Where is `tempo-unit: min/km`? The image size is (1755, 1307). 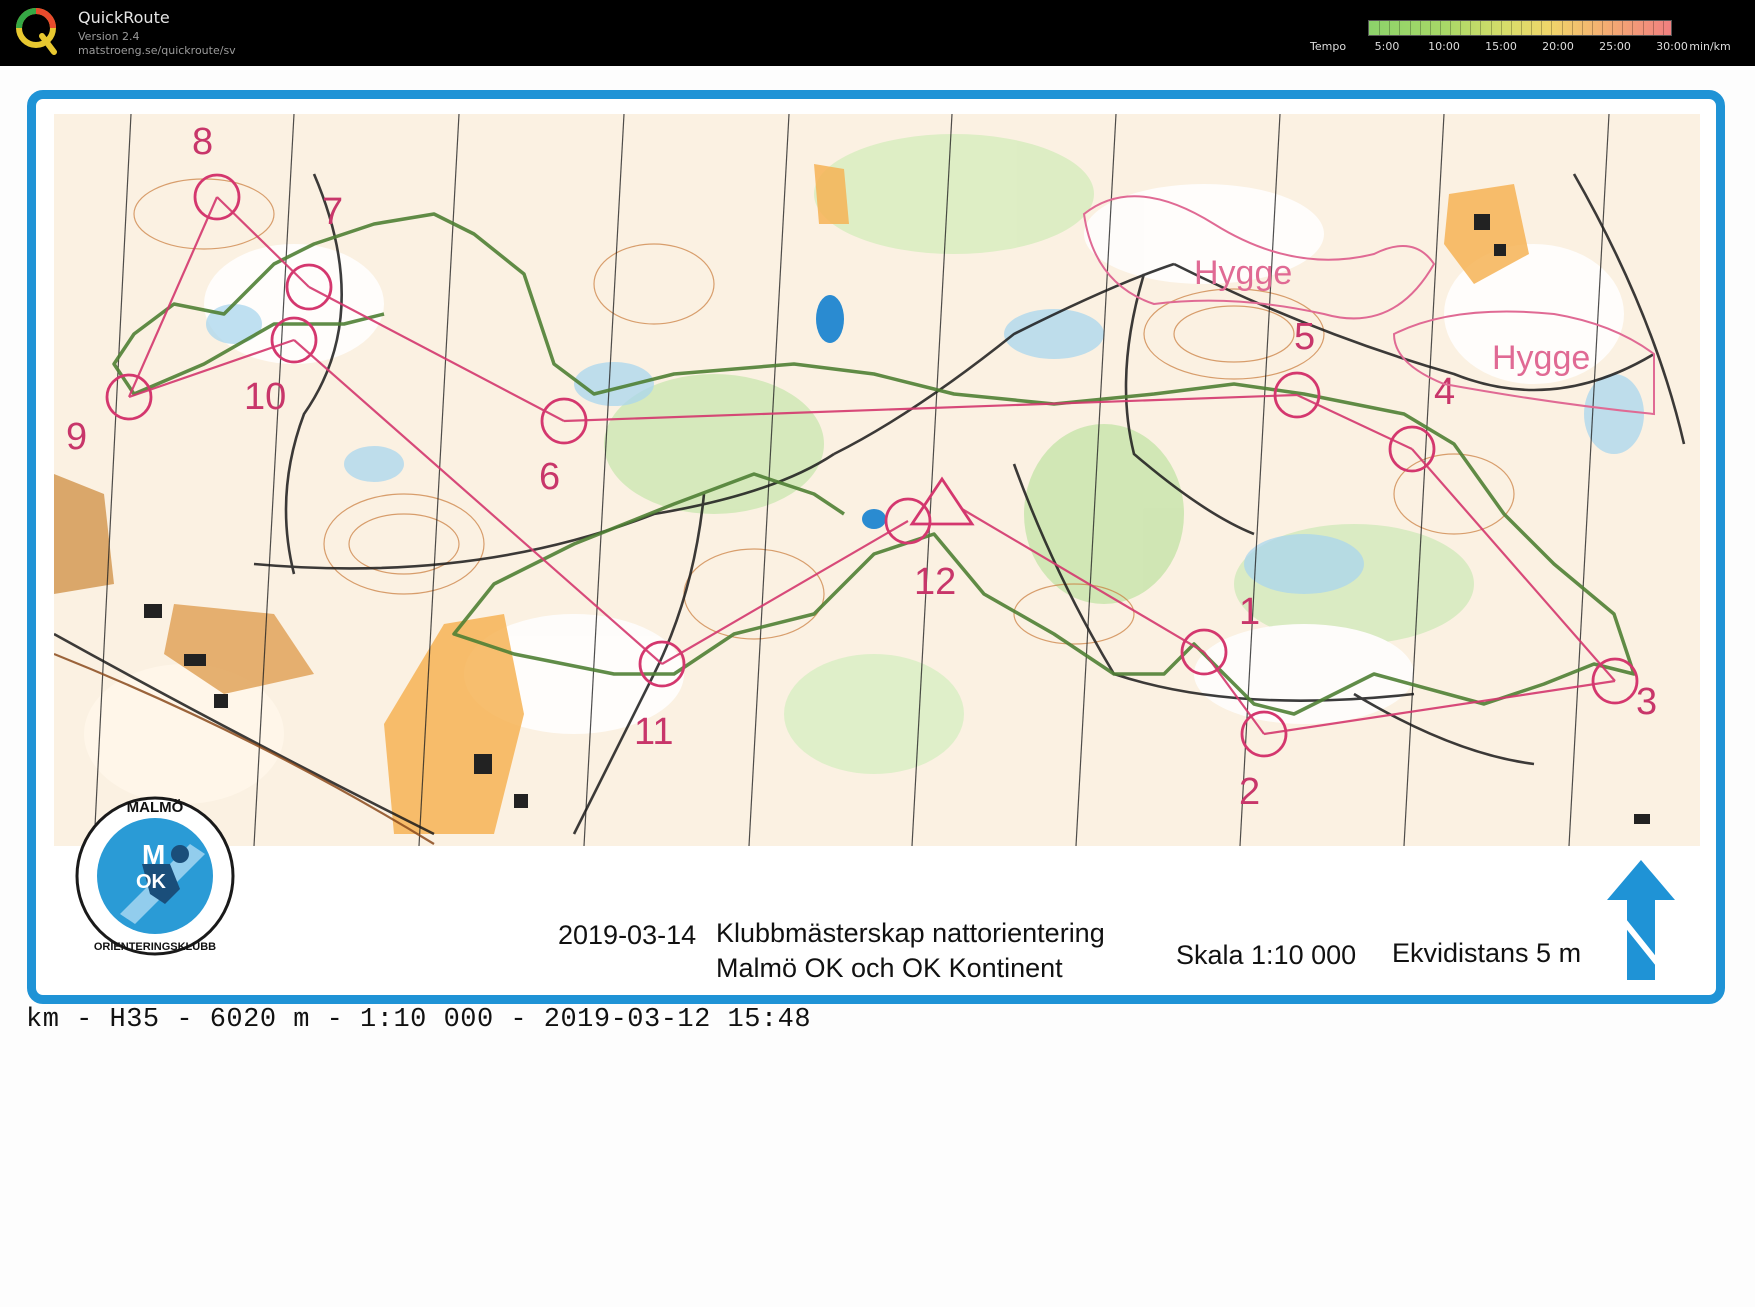
tempo-unit: min/km is located at coordinates (1710, 46).